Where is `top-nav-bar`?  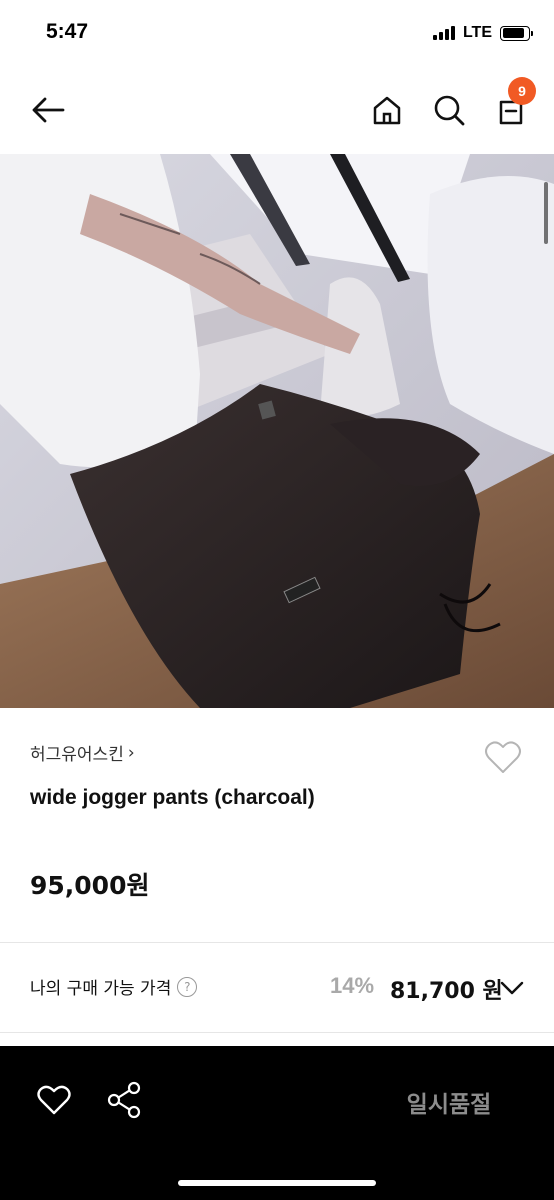
top-nav-bar is located at coordinates (277, 108).